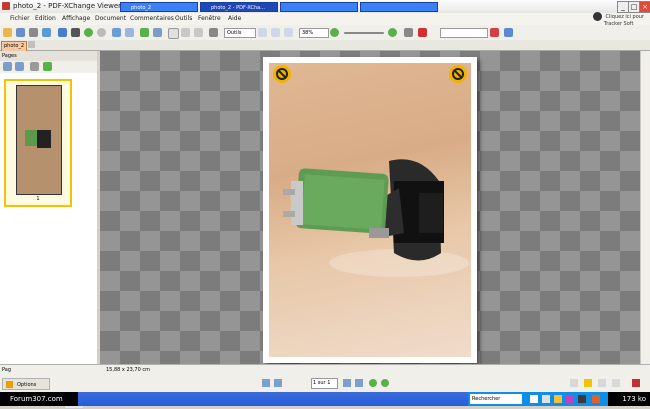  I want to click on thumb-print-icon, so click(47, 66).